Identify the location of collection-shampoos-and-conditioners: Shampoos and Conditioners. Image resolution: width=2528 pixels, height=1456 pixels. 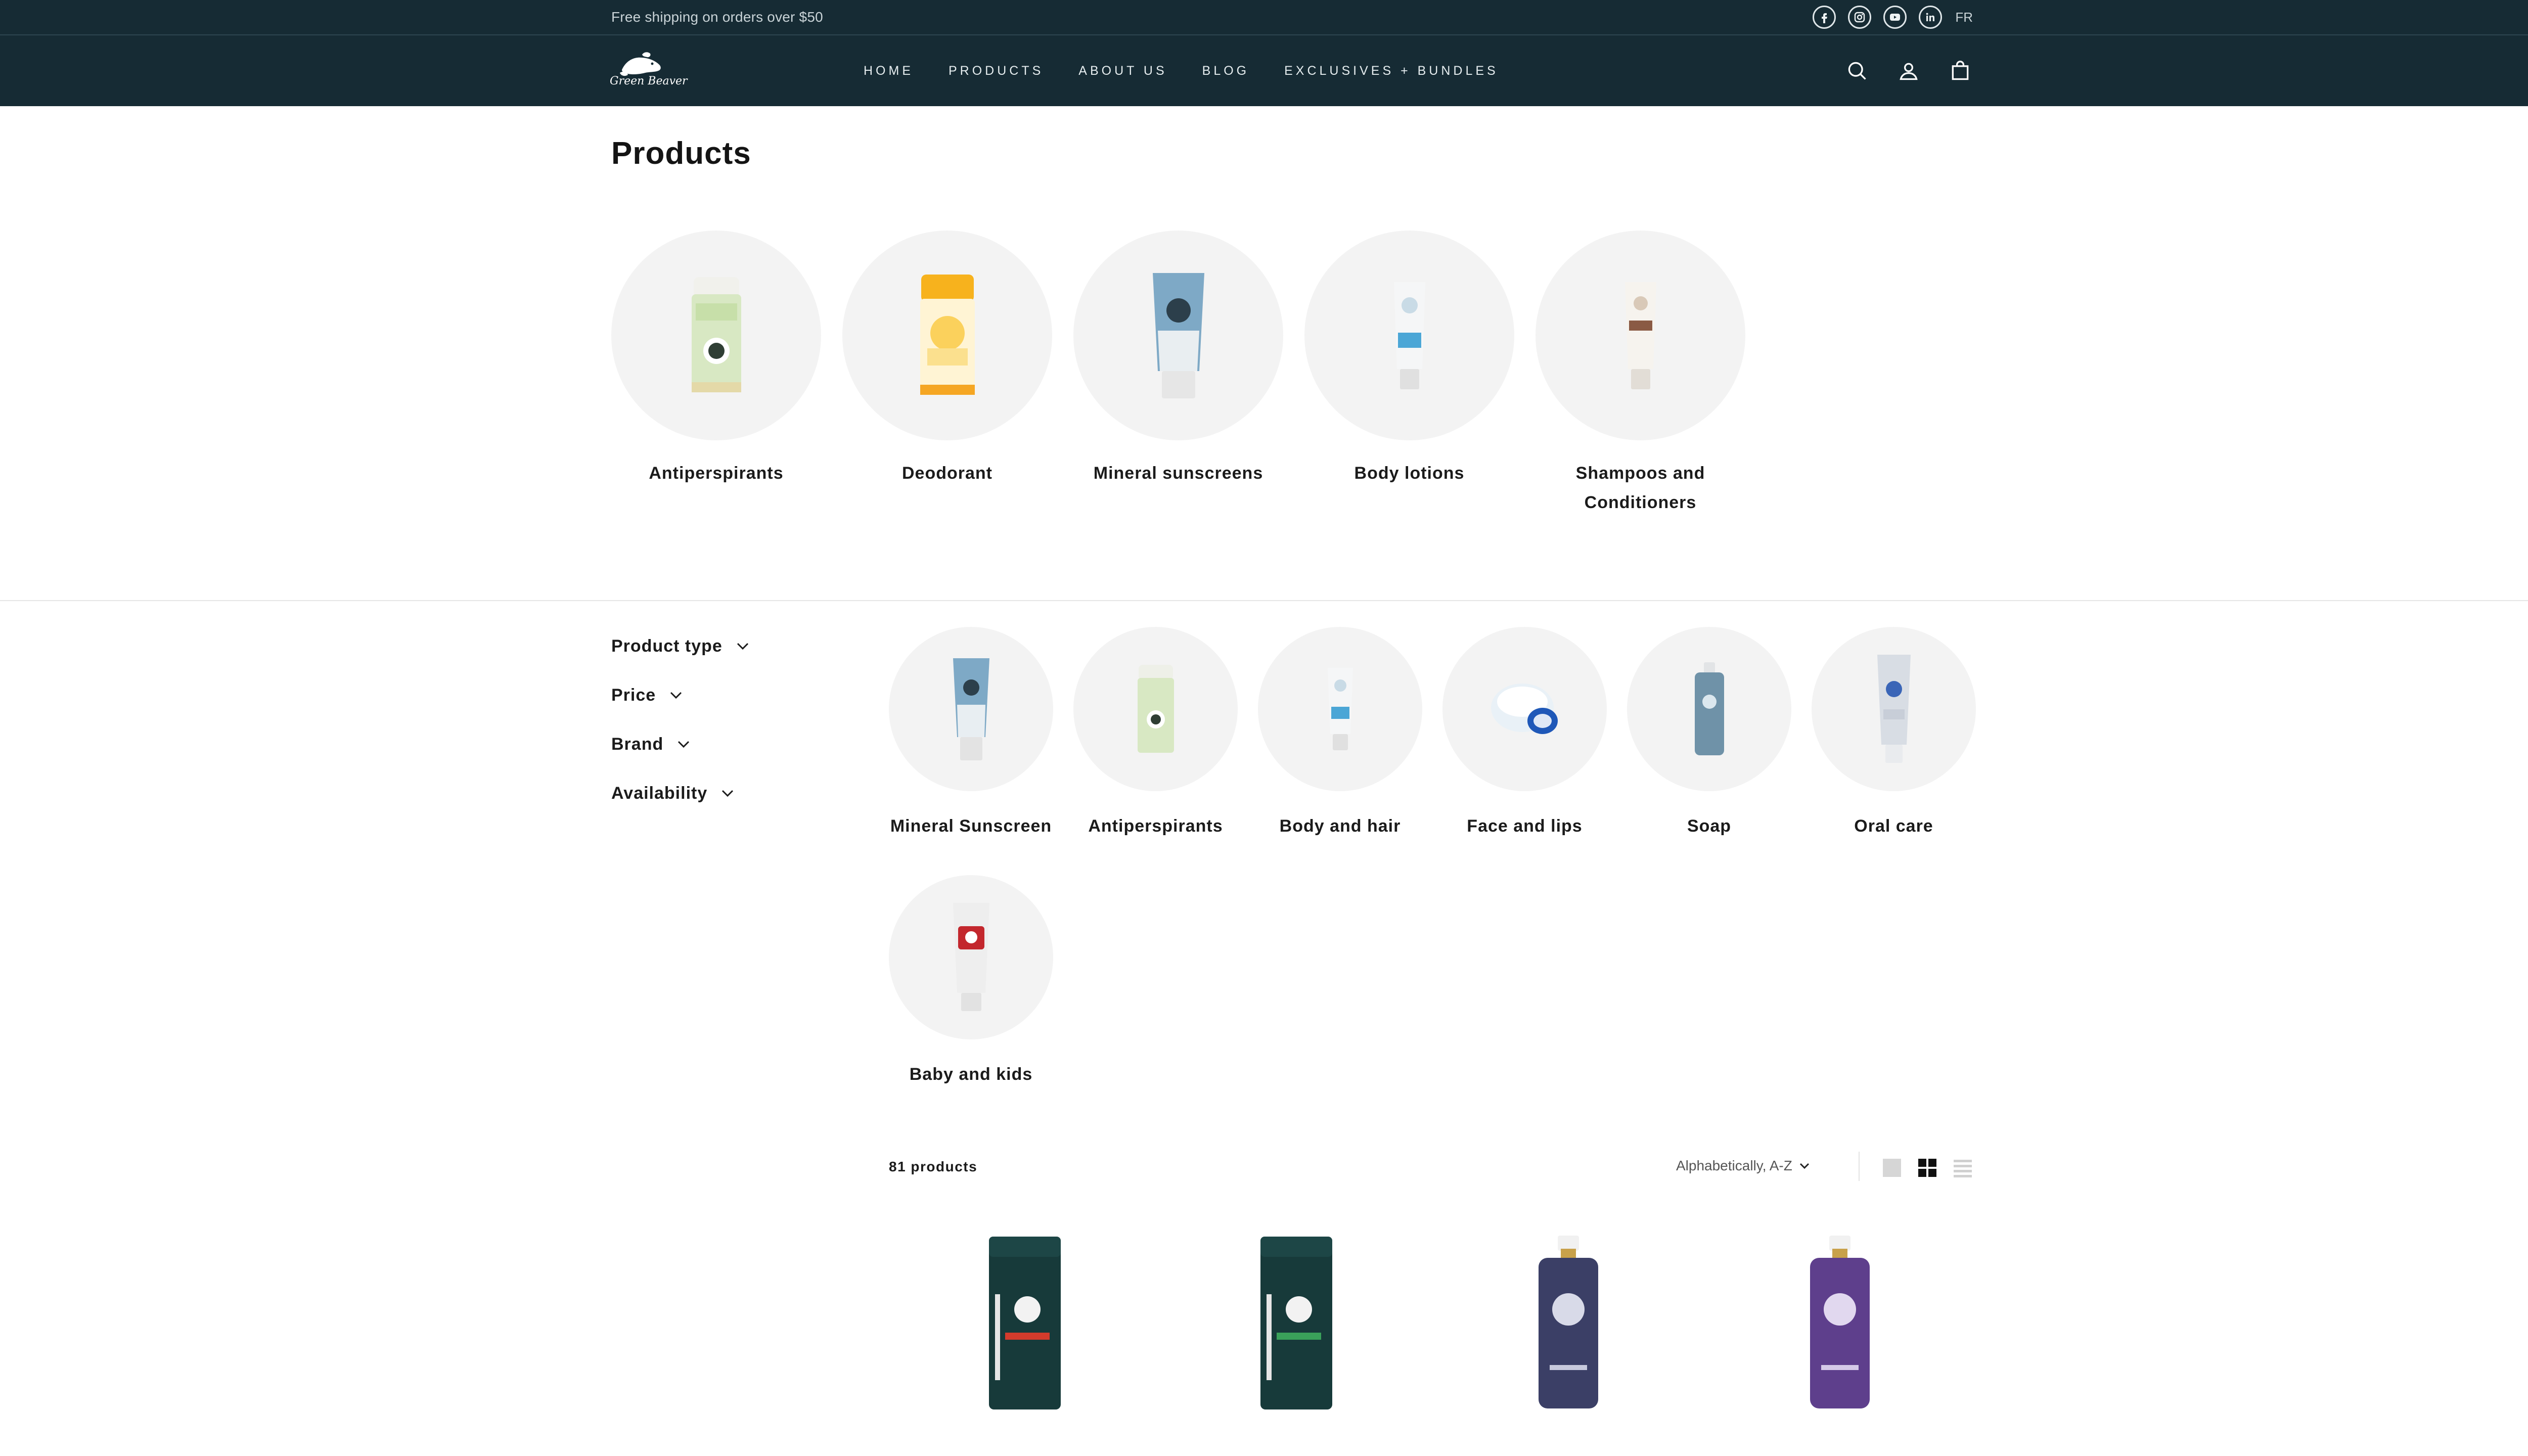
(1641, 374).